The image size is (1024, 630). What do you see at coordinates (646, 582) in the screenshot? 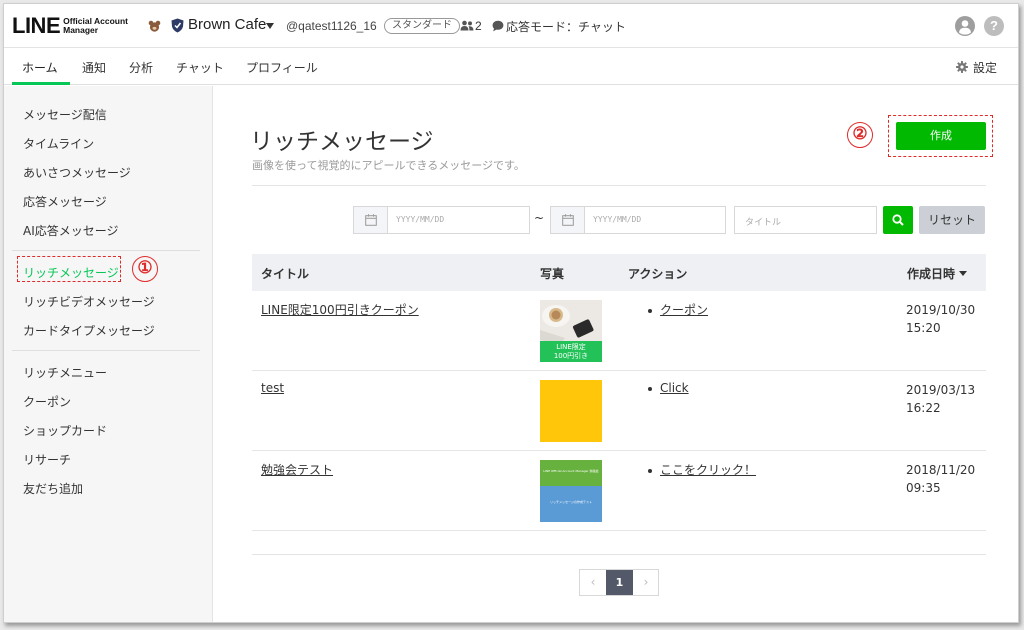
I see `chevron-right-icon: ›` at bounding box center [646, 582].